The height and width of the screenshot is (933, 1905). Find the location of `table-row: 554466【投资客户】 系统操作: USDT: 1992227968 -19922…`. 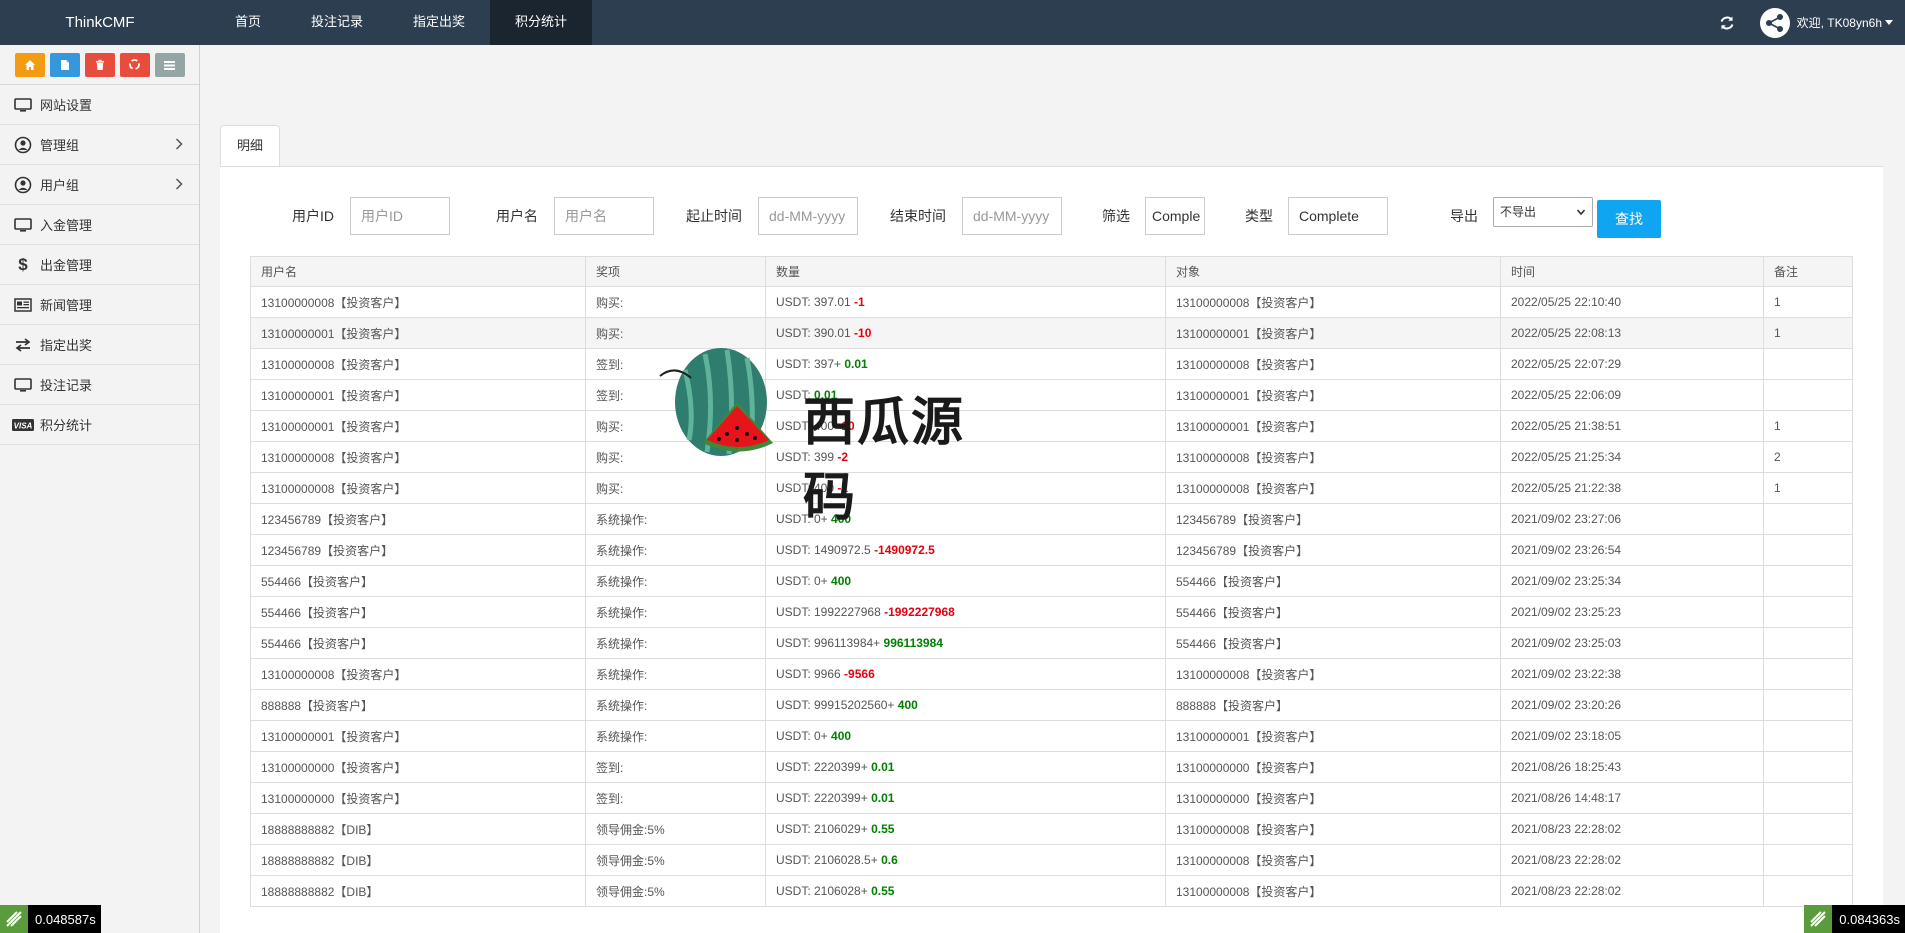

table-row: 554466【投资客户】 系统操作: USDT: 1992227968 -19922… is located at coordinates (1051, 612).